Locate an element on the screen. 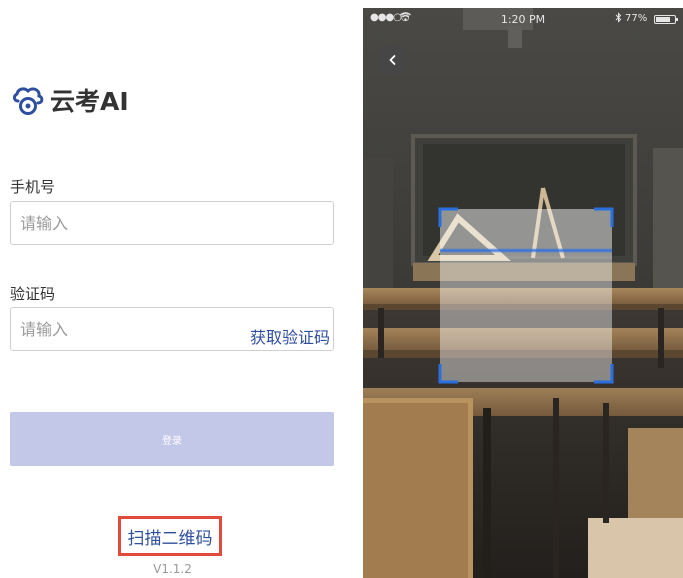 This screenshot has width=683, height=578. code-label: 验证码 is located at coordinates (33, 294).